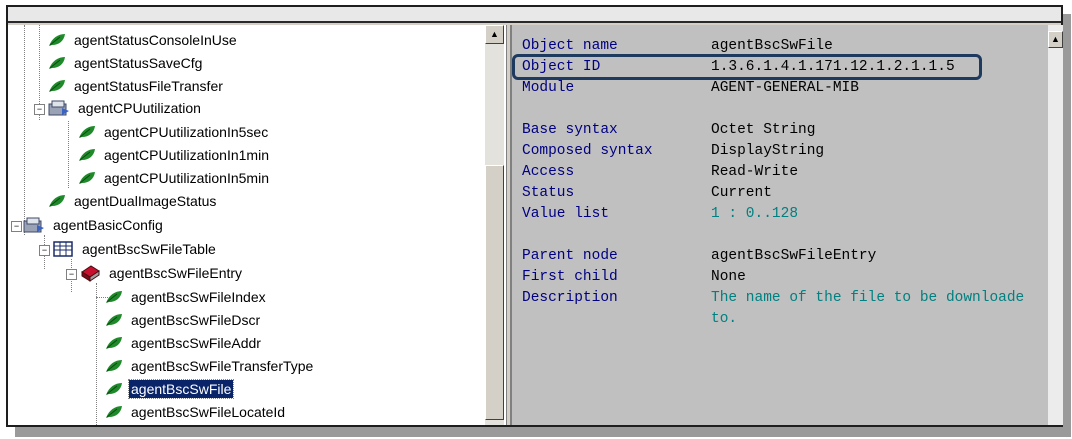  I want to click on tree-item-label: agentBscSwFileLocateId, so click(208, 412).